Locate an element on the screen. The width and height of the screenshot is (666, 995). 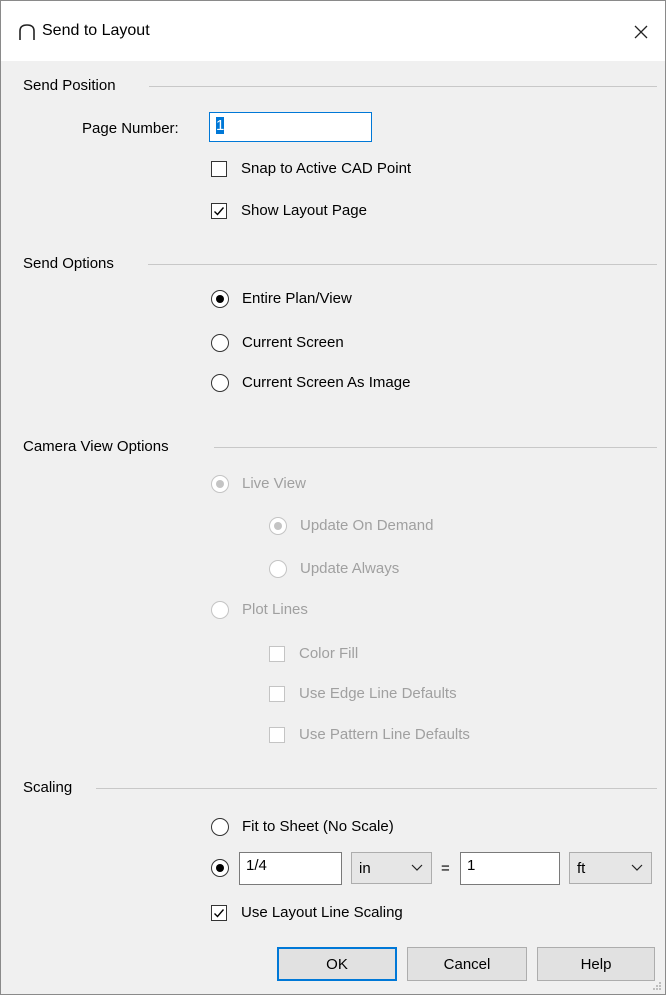
dialog-title: Send to Layout is located at coordinates (96, 30).